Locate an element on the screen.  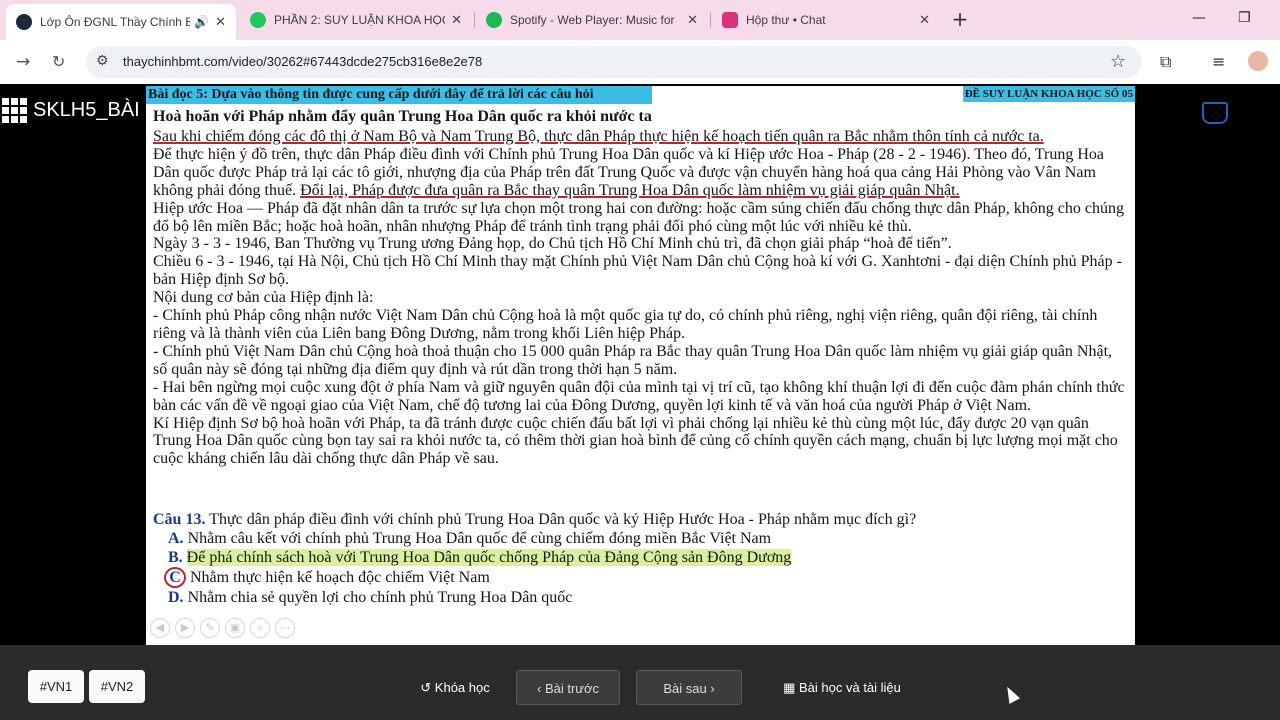
option-letter: A. is located at coordinates (176, 538).